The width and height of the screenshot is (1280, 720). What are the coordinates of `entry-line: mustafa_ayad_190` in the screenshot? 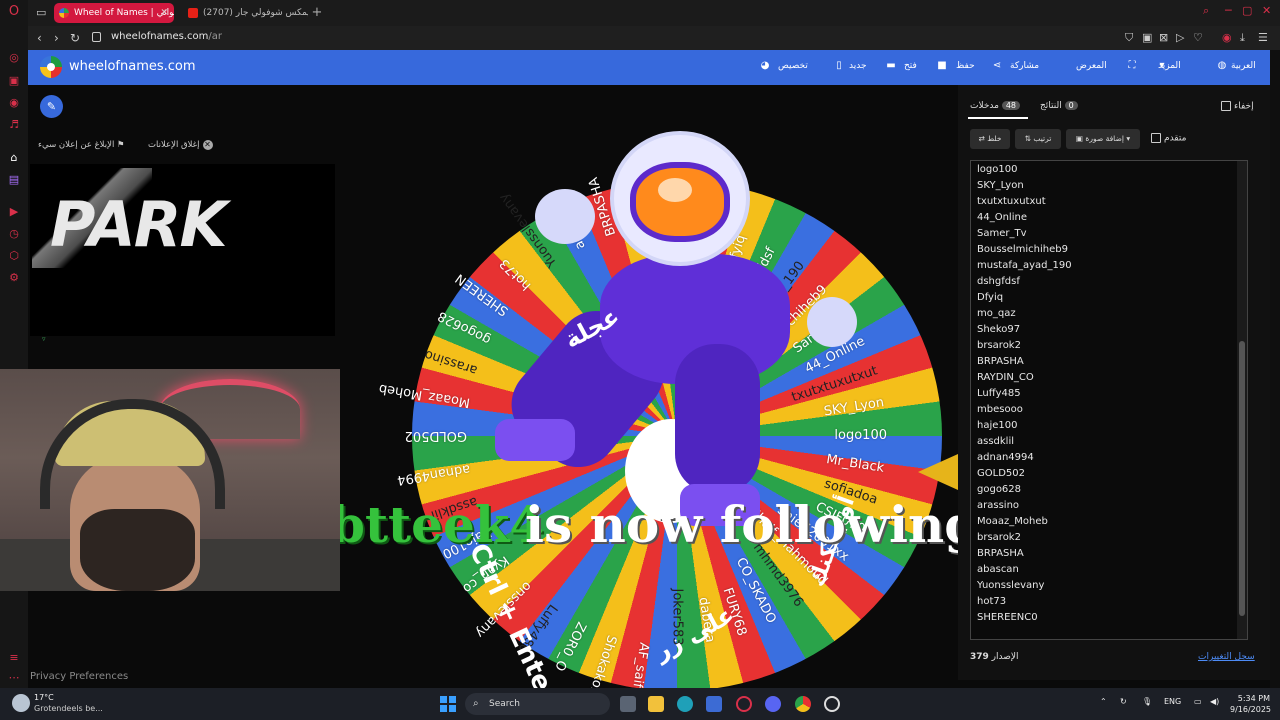 It's located at (1024, 265).